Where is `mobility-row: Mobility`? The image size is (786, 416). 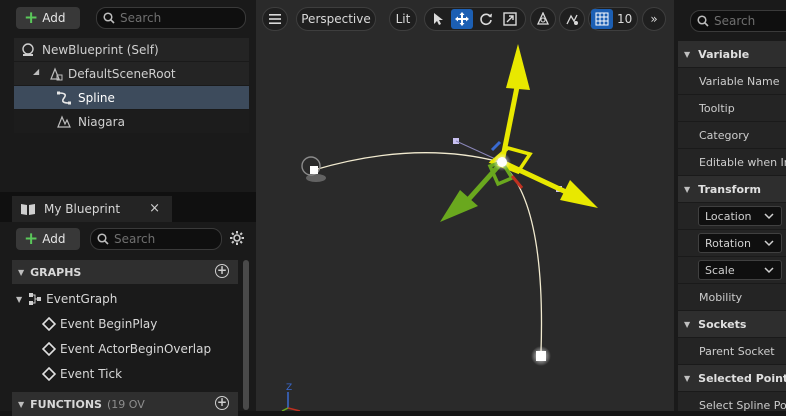
mobility-row: Mobility is located at coordinates (732, 297).